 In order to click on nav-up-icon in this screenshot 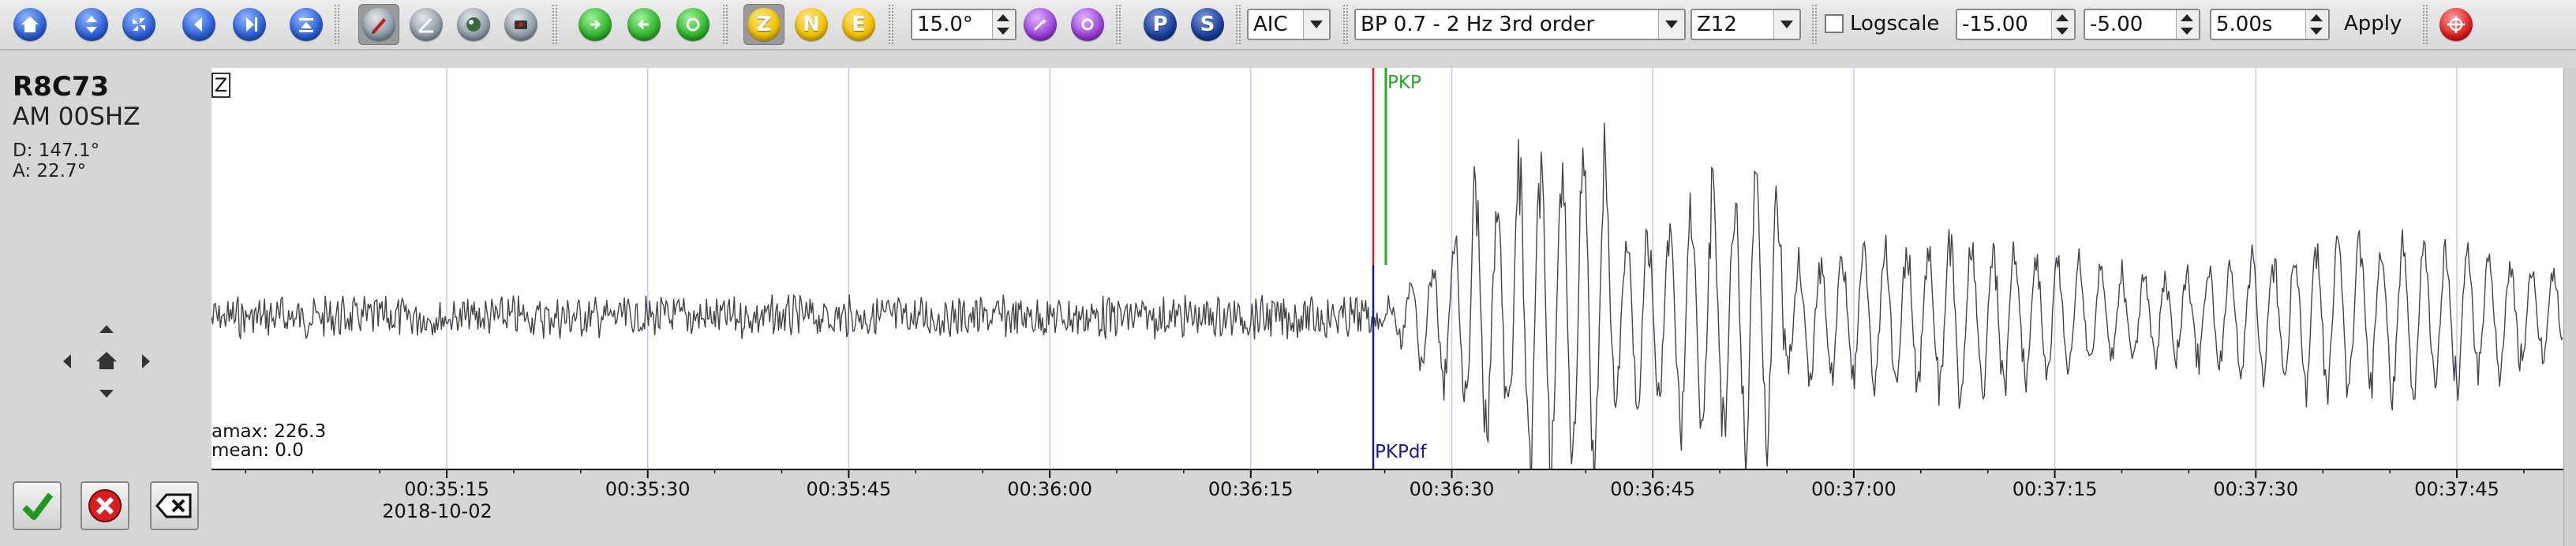, I will do `click(106, 329)`.